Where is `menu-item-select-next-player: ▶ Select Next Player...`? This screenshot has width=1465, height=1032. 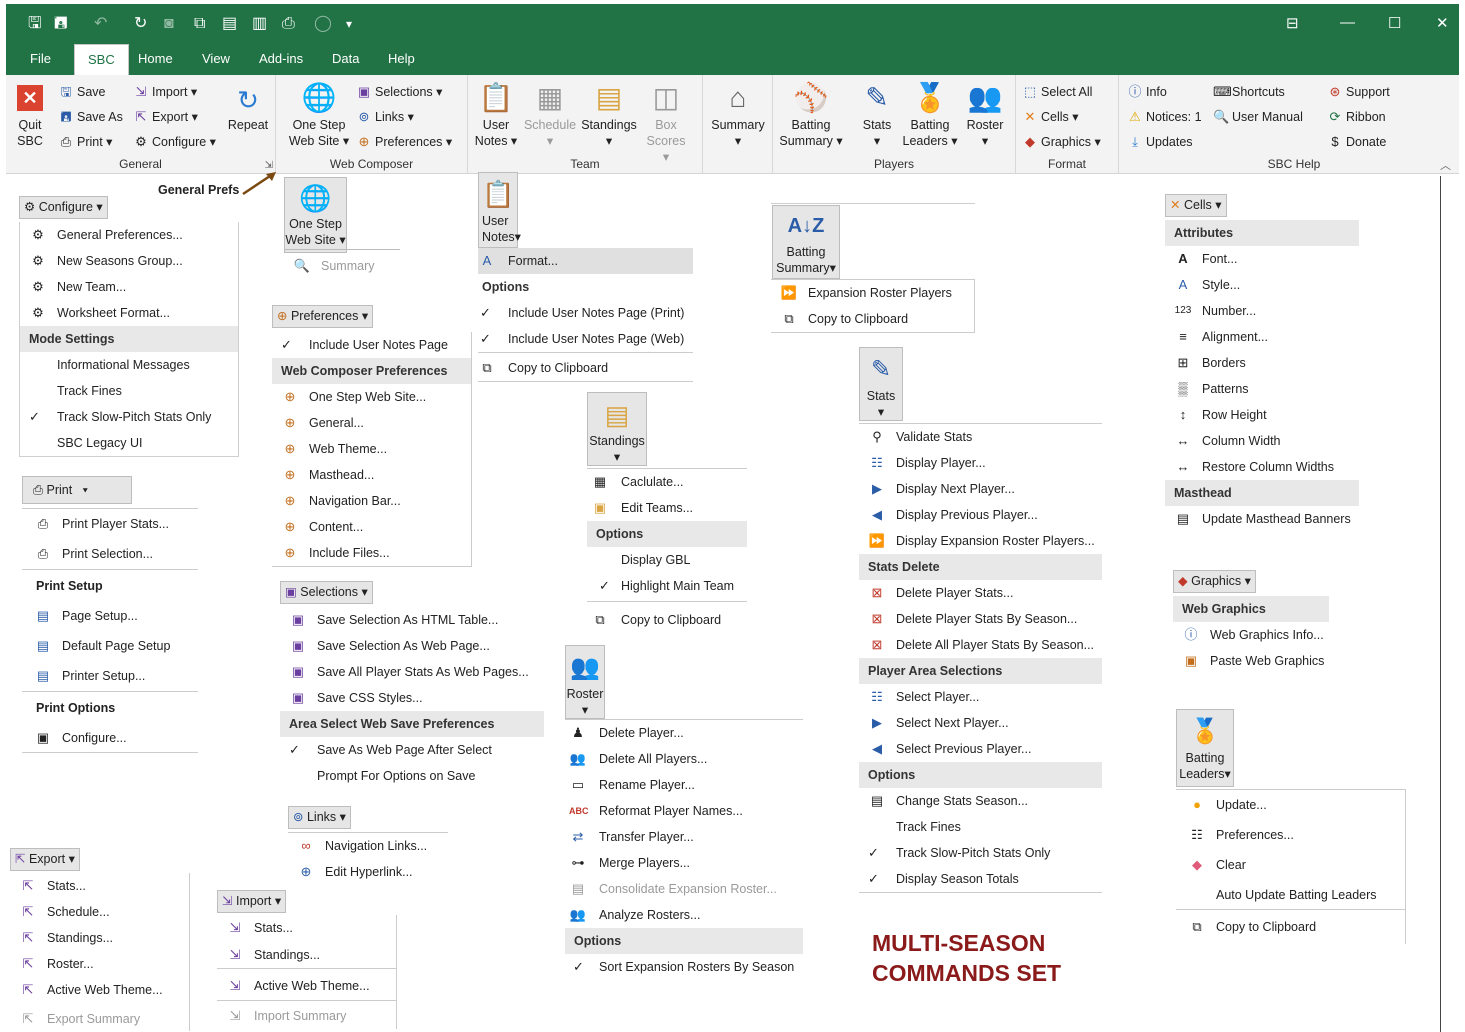 menu-item-select-next-player: ▶ Select Next Player... is located at coordinates (980, 723).